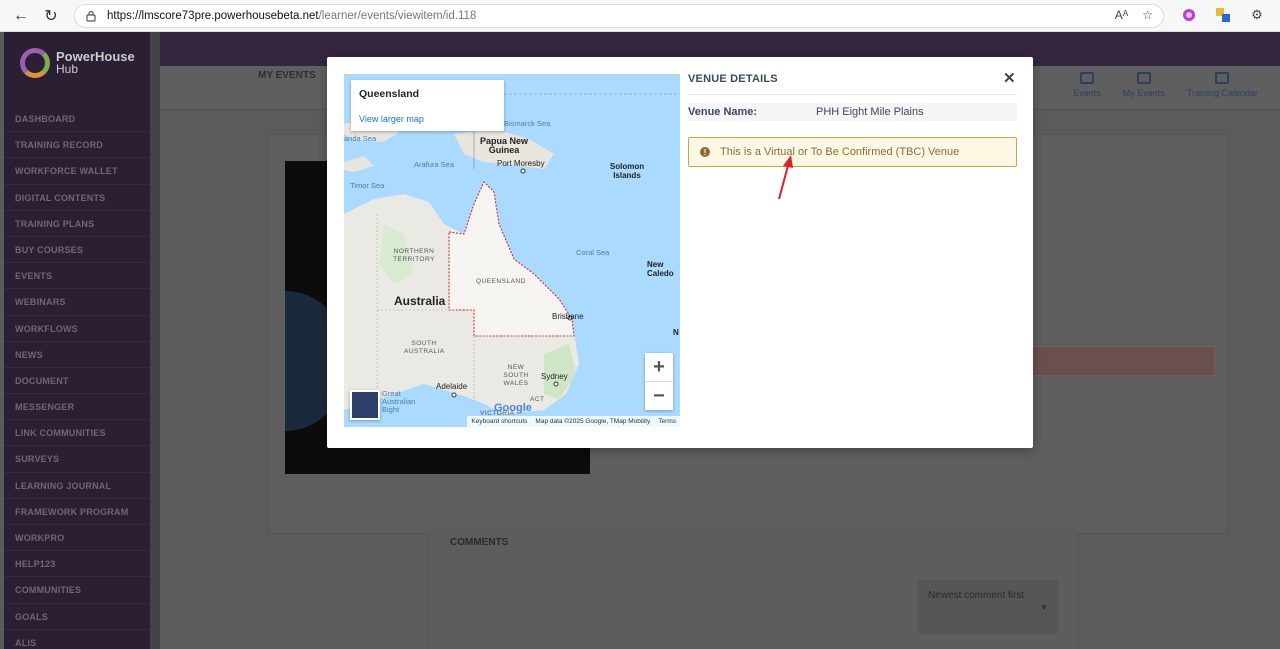  What do you see at coordinates (521, 163) in the screenshot?
I see `map-label-port-moresby: Port Moresby` at bounding box center [521, 163].